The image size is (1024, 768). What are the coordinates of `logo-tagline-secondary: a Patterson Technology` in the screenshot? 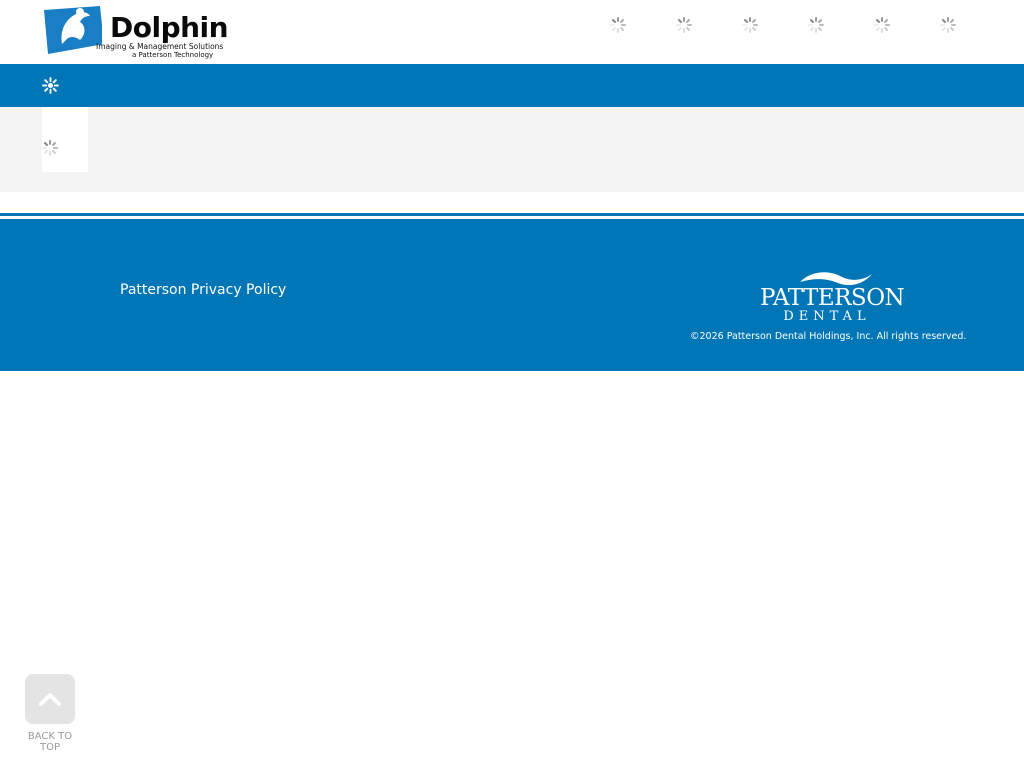 It's located at (173, 55).